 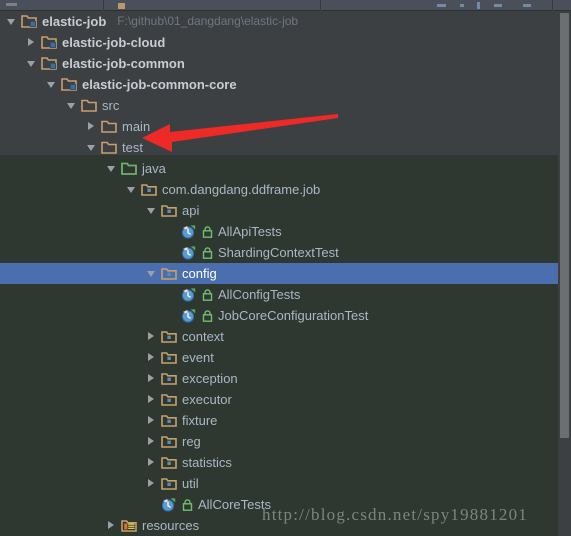 I want to click on tree-row-java: java, so click(x=279, y=168).